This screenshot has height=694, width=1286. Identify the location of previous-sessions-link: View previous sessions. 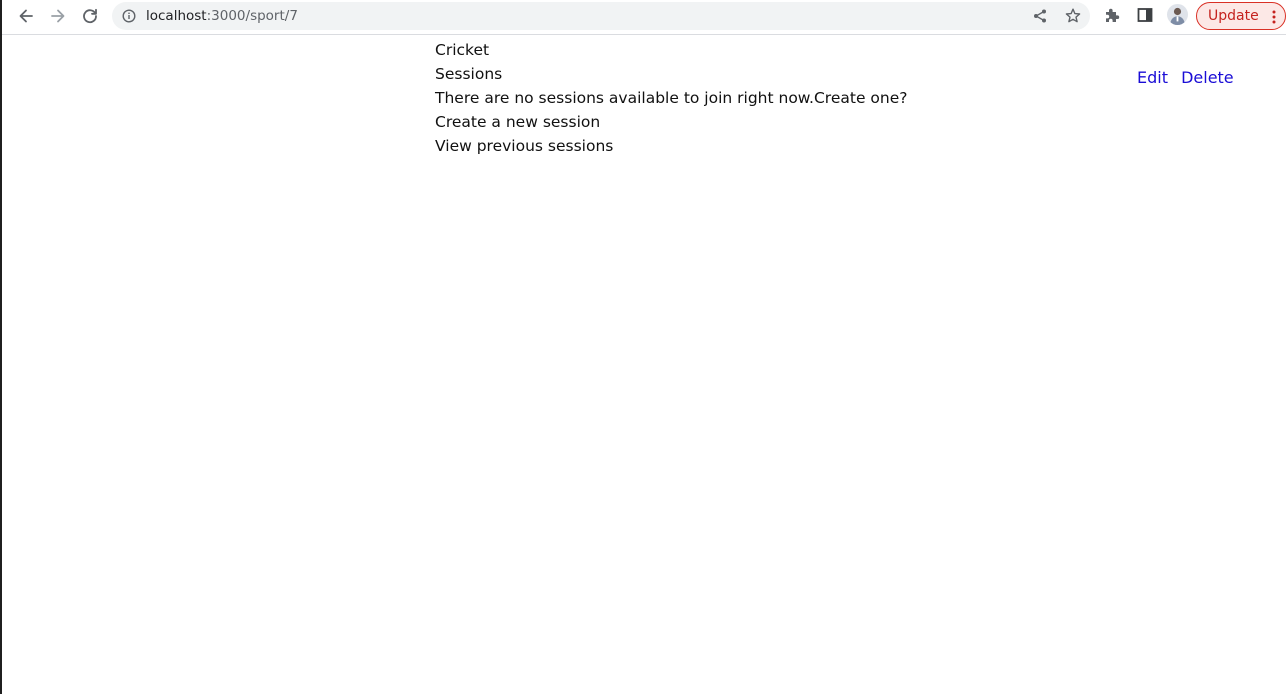
(671, 146).